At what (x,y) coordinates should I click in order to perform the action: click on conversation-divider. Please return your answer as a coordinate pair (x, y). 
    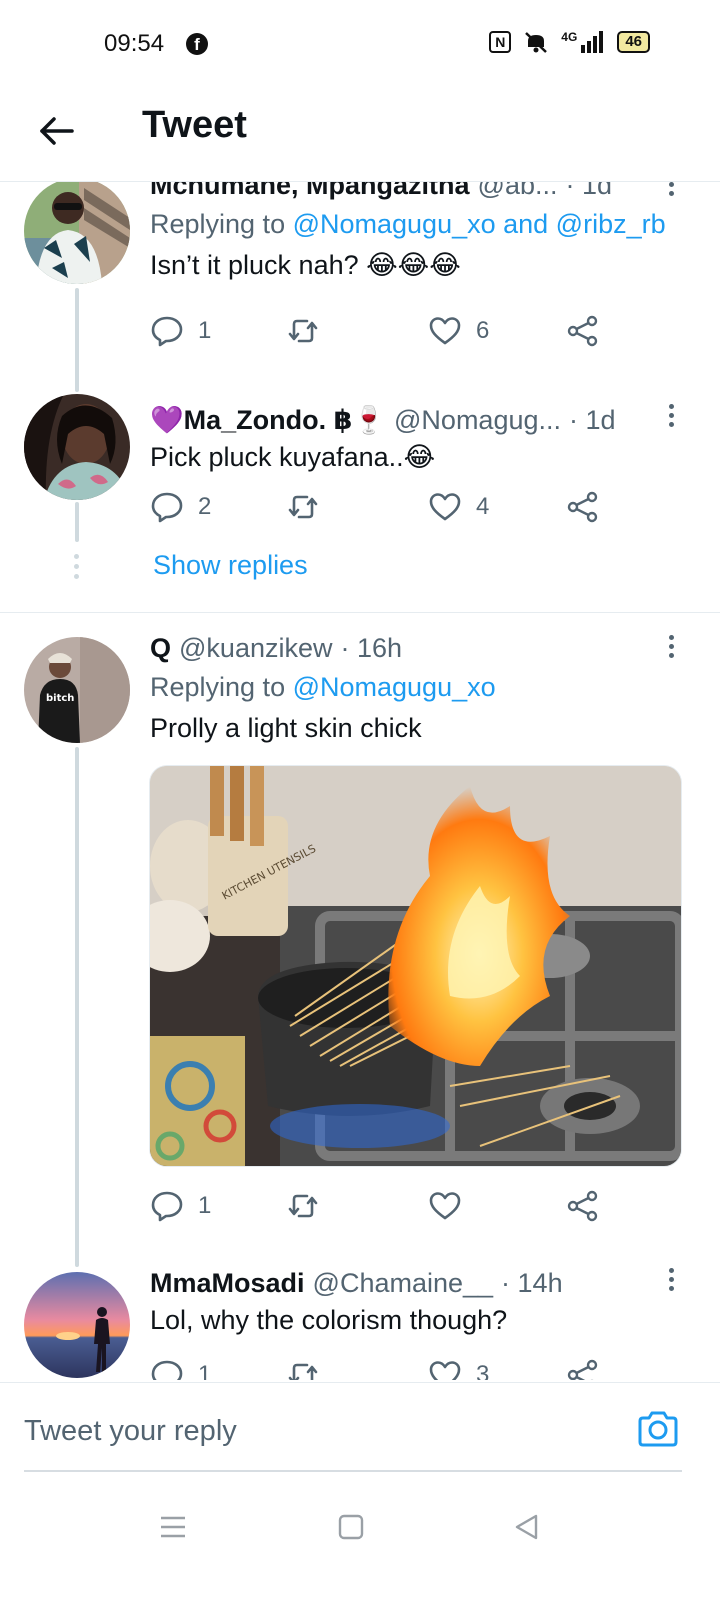
    Looking at the image, I should click on (360, 612).